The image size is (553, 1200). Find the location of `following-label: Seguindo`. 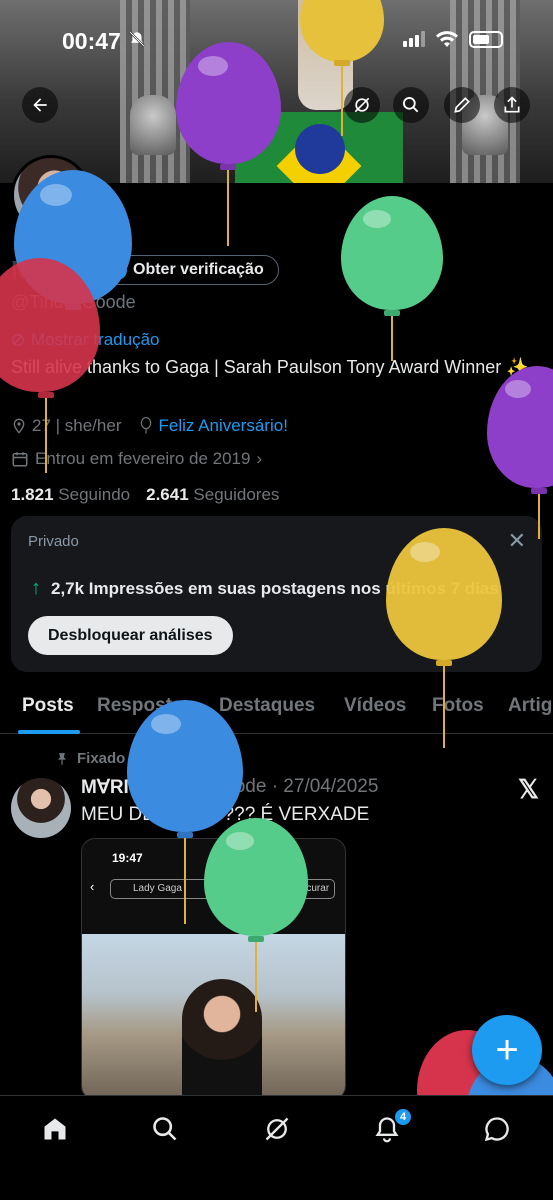

following-label: Seguindo is located at coordinates (94, 494).